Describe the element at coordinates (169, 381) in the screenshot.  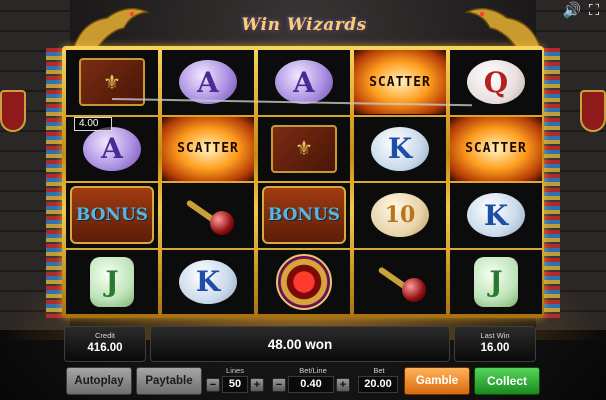
I see `paytable-button: Paytable` at that location.